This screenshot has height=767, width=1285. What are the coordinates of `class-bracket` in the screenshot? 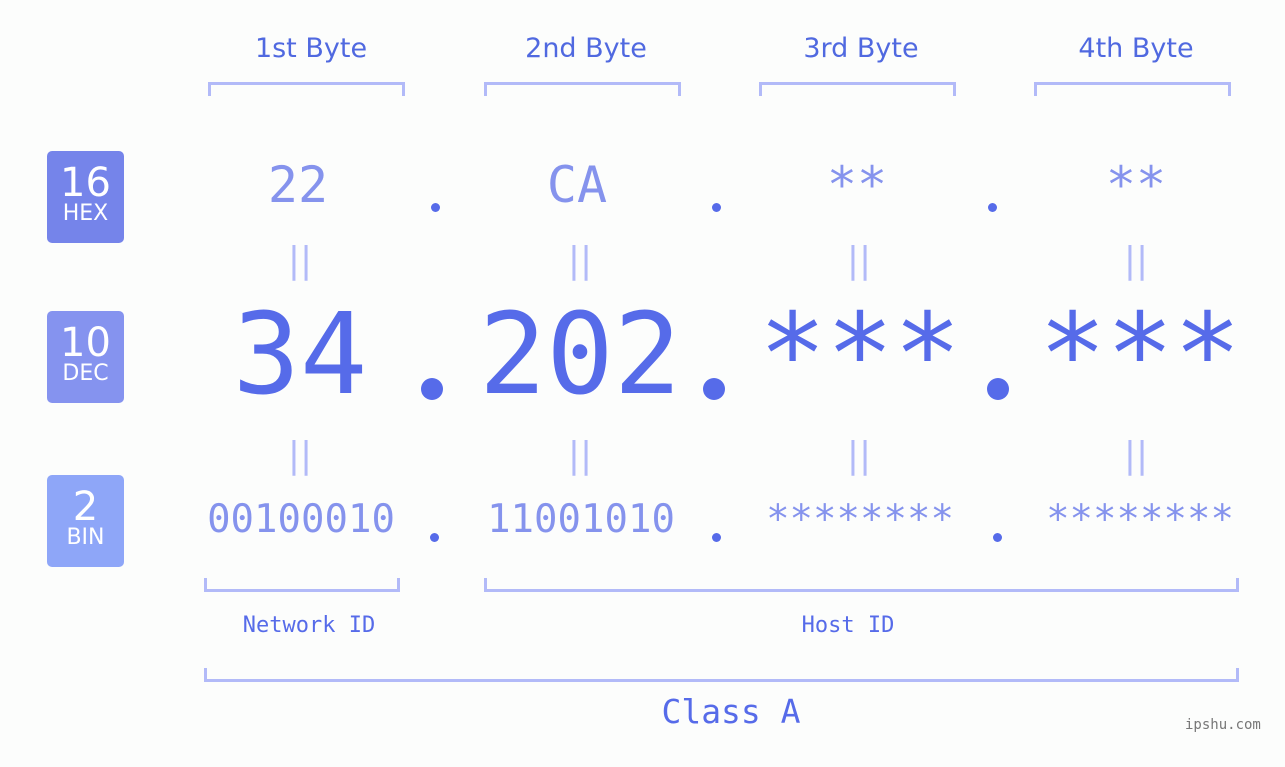 It's located at (721, 675).